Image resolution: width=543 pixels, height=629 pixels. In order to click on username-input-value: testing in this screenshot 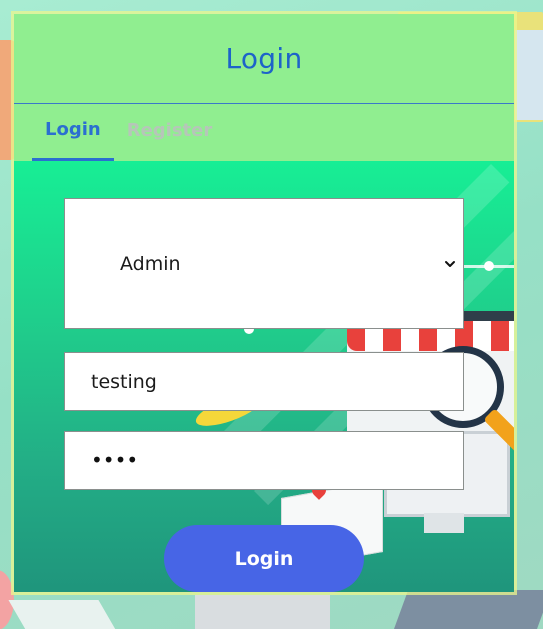, I will do `click(124, 382)`.